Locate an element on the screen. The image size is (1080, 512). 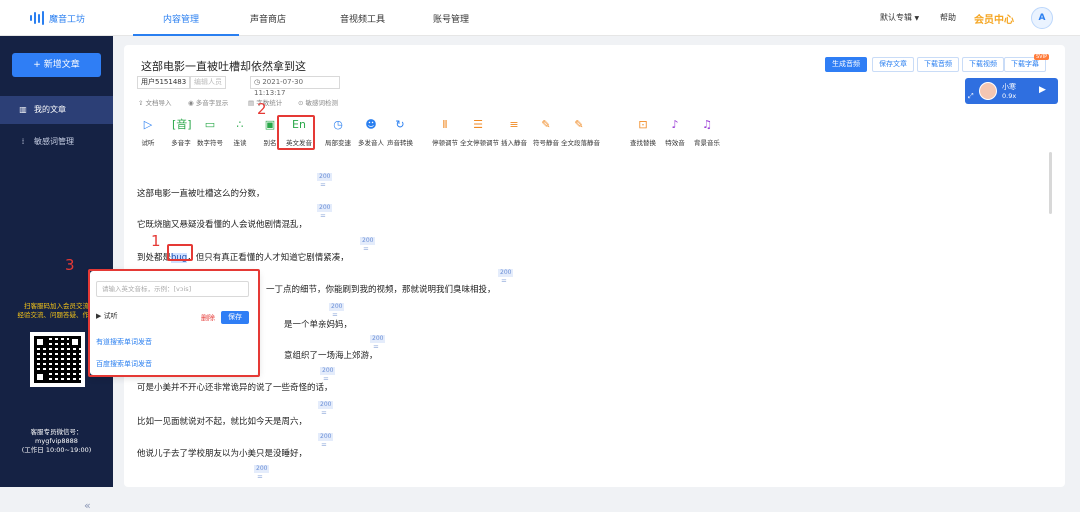
speaker-speed: 0.9x is located at coordinates (1009, 96).